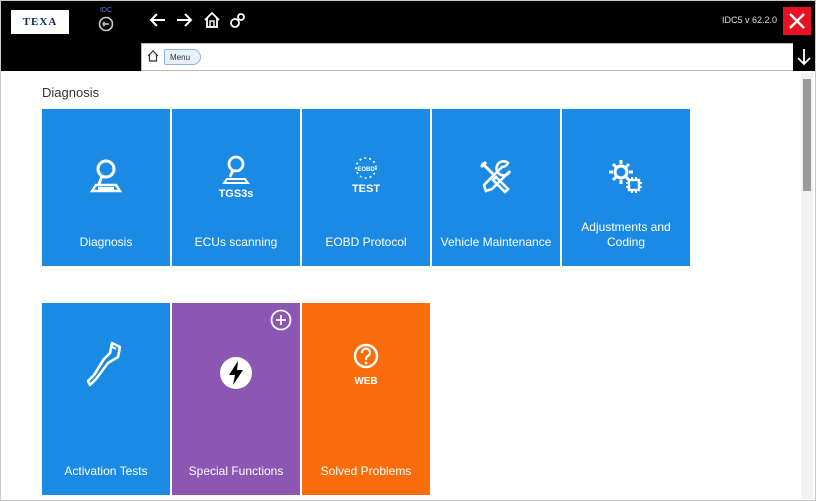 This screenshot has width=816, height=501. I want to click on texa-logo: TEXA, so click(40, 22).